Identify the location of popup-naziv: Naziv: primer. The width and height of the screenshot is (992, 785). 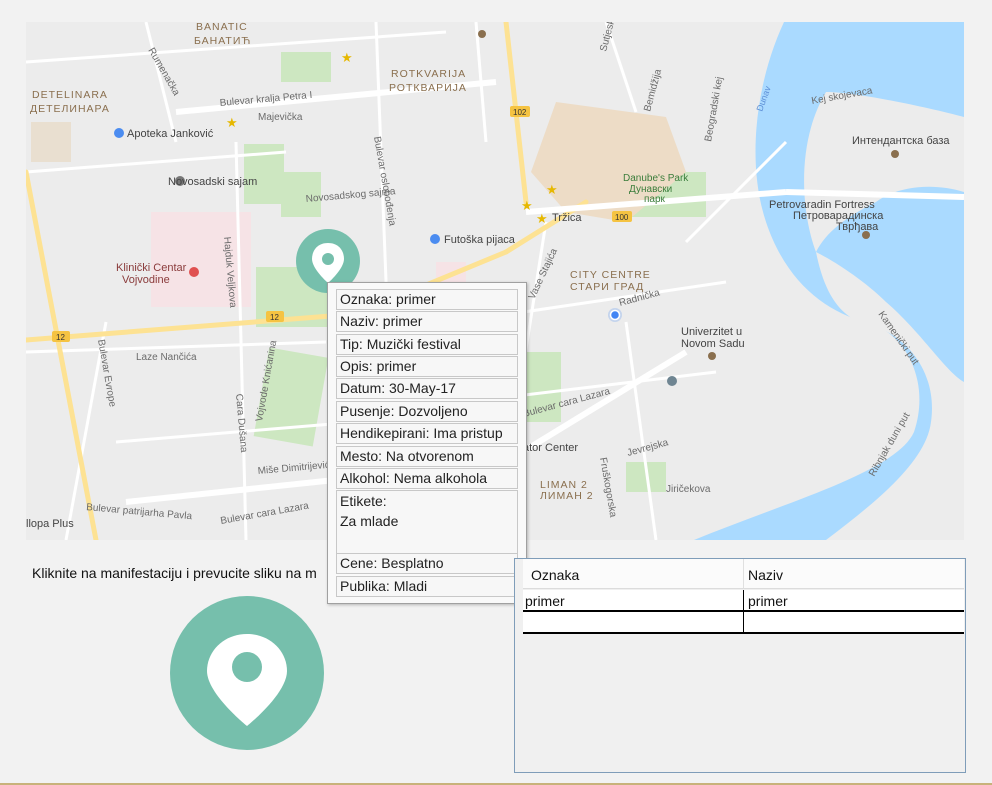
(427, 321).